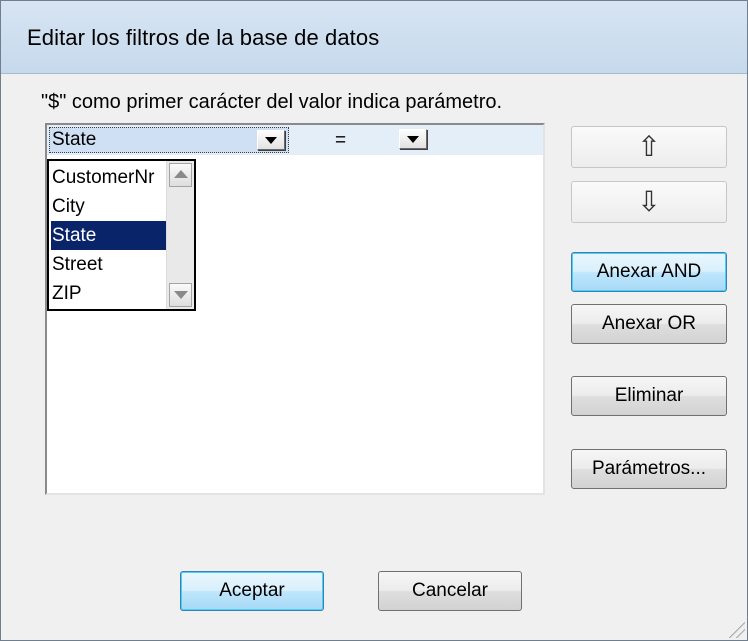 The image size is (748, 641). I want to click on arrow-down-icon: ⇩, so click(649, 201).